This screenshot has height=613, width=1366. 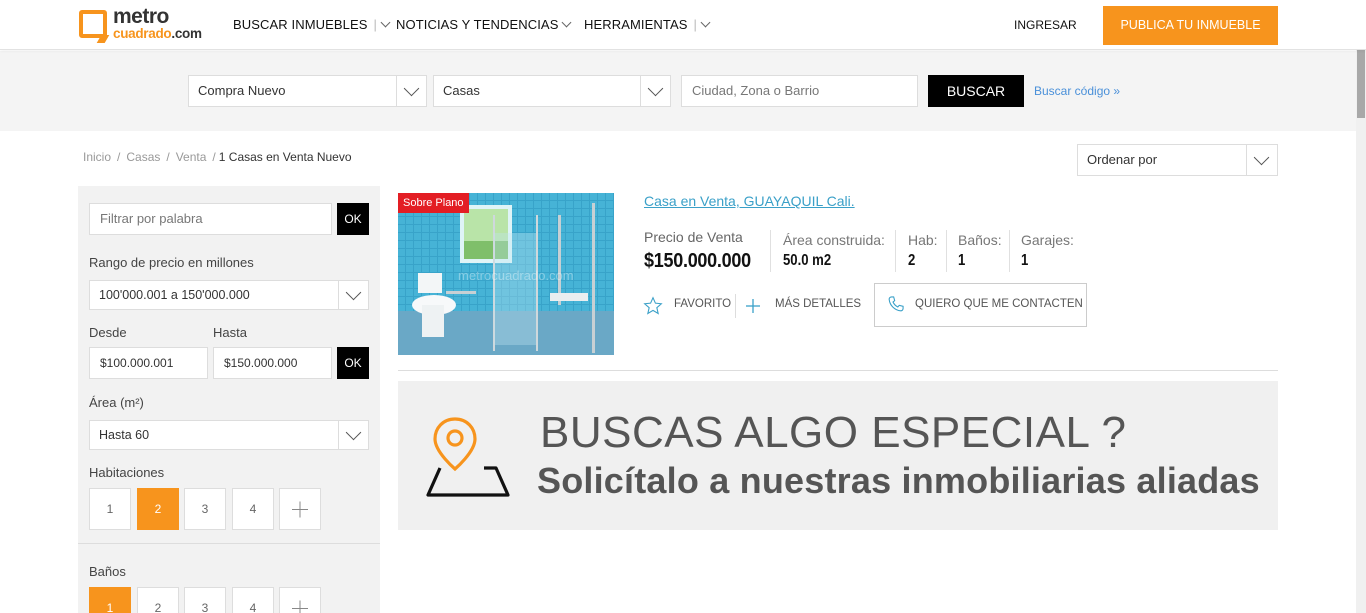 I want to click on nav-label: BUSCAR INMUEBLES, so click(x=300, y=24).